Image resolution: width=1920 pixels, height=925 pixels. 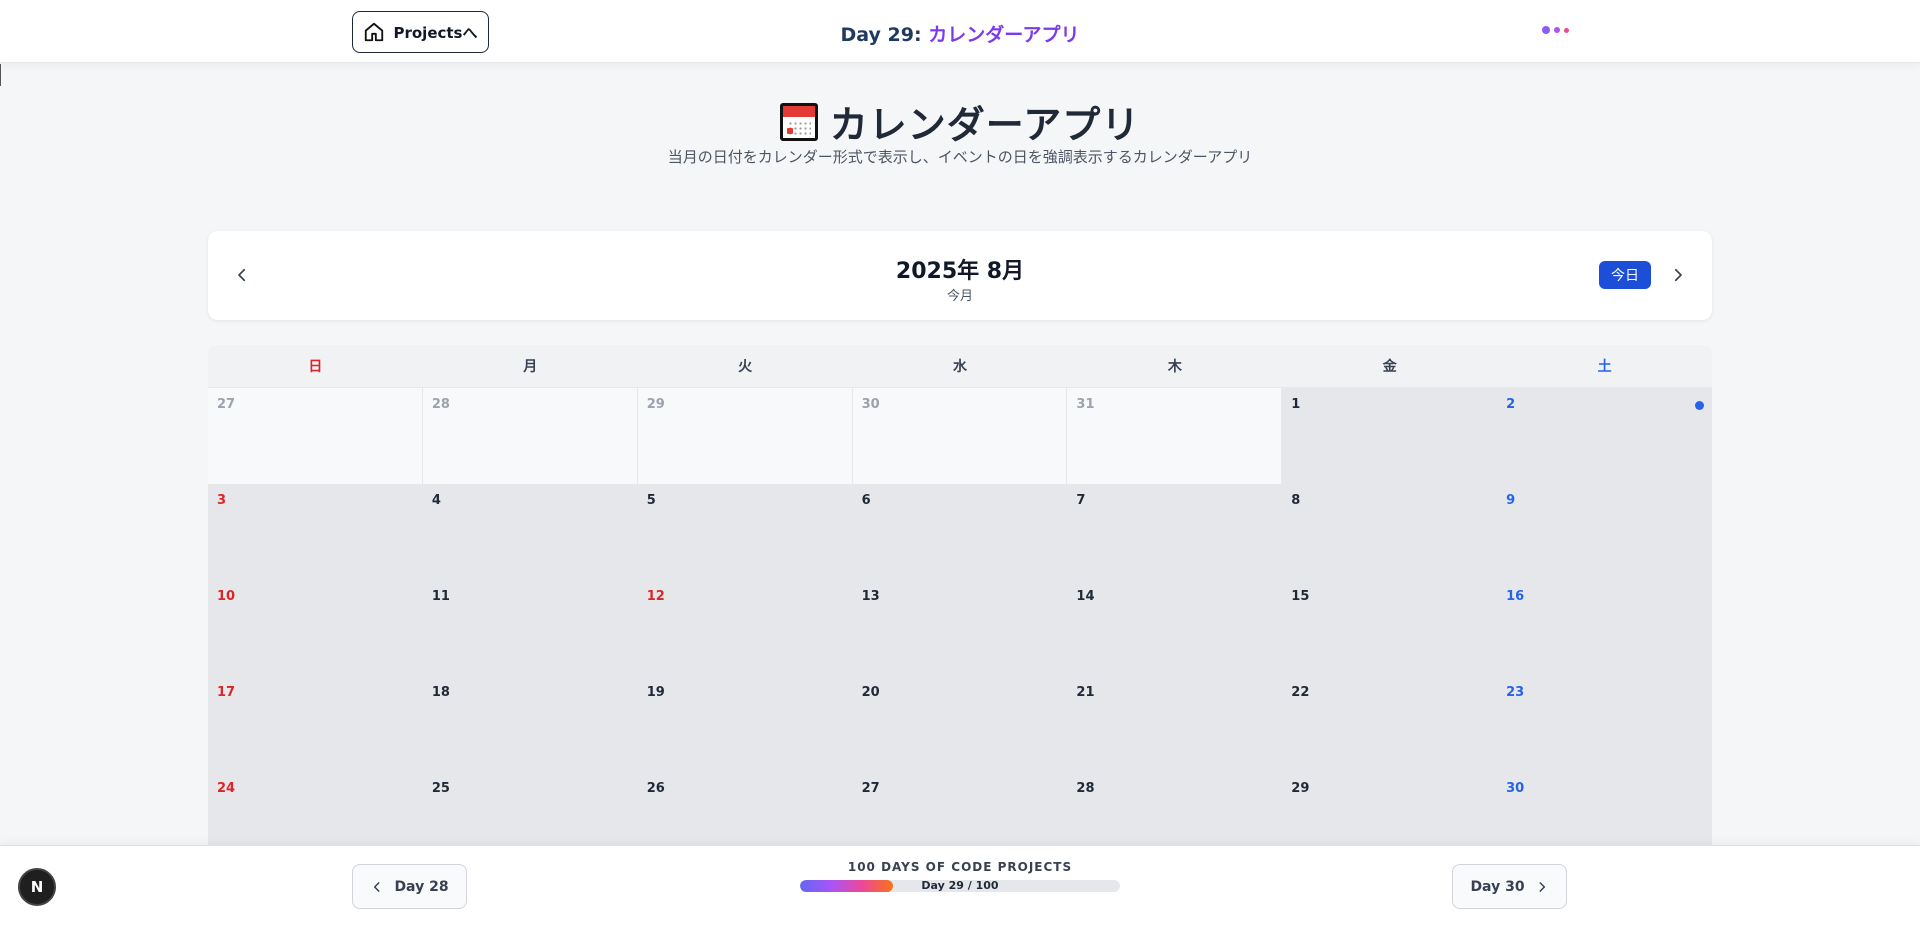 I want to click on calendar-day-cell: 19, so click(x=745, y=724).